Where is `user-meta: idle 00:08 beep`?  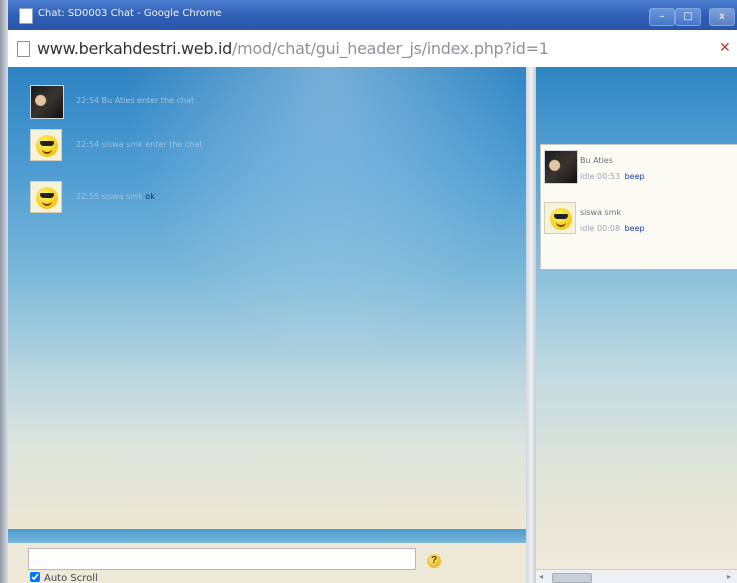 user-meta: idle 00:08 beep is located at coordinates (612, 228).